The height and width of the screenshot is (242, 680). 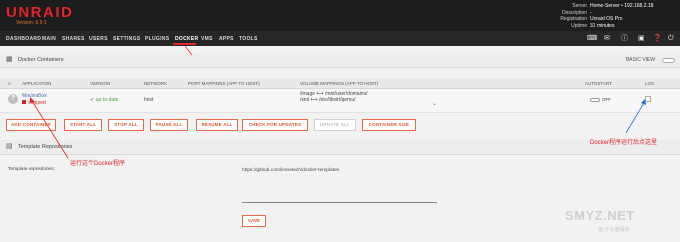 What do you see at coordinates (50, 129) in the screenshot?
I see `arrow-left-line` at bounding box center [50, 129].